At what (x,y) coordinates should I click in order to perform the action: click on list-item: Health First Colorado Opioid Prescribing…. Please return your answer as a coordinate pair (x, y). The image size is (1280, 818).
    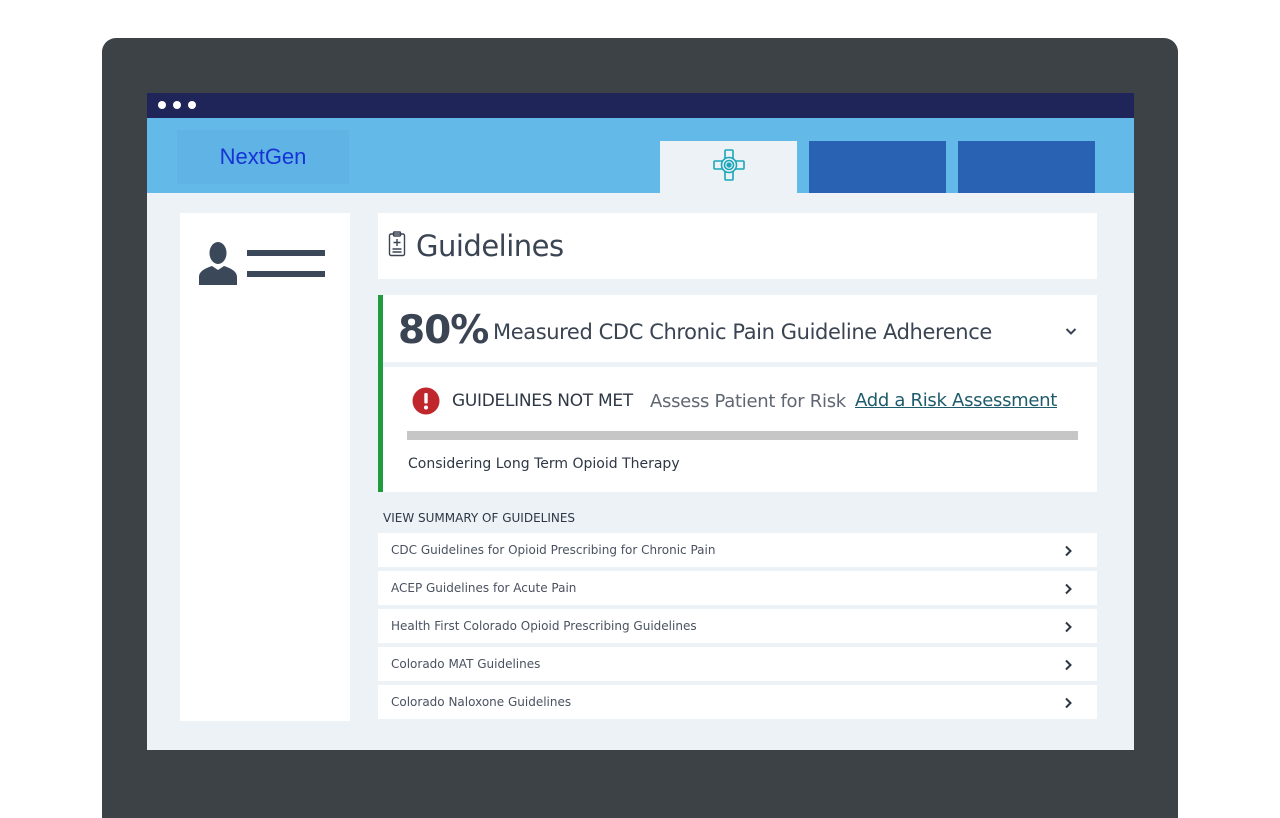
    Looking at the image, I should click on (737, 626).